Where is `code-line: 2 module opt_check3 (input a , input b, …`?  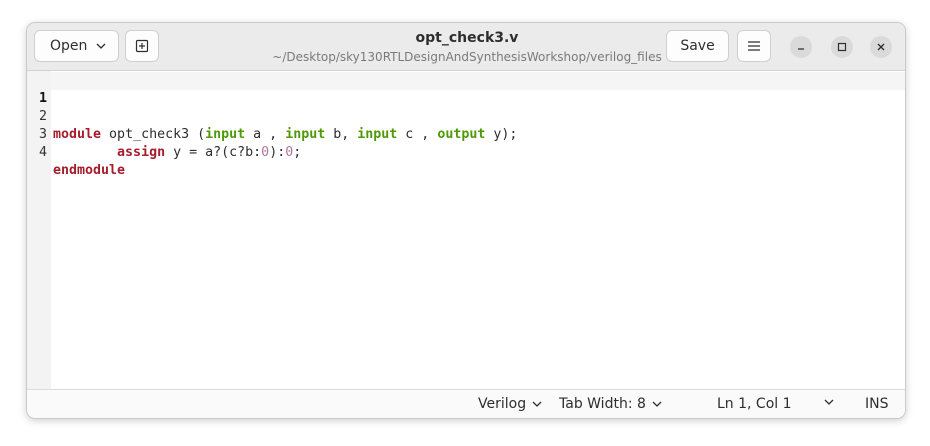
code-line: 2 module opt_check3 (input a , input b, … is located at coordinates (272, 116).